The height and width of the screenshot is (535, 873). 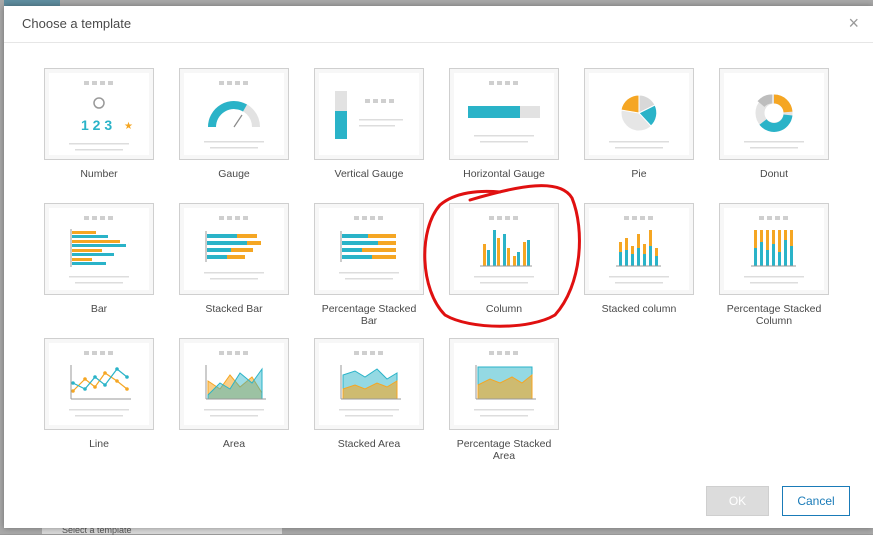 I want to click on template-thumbnail: 1 2 3 ★, so click(x=99, y=114).